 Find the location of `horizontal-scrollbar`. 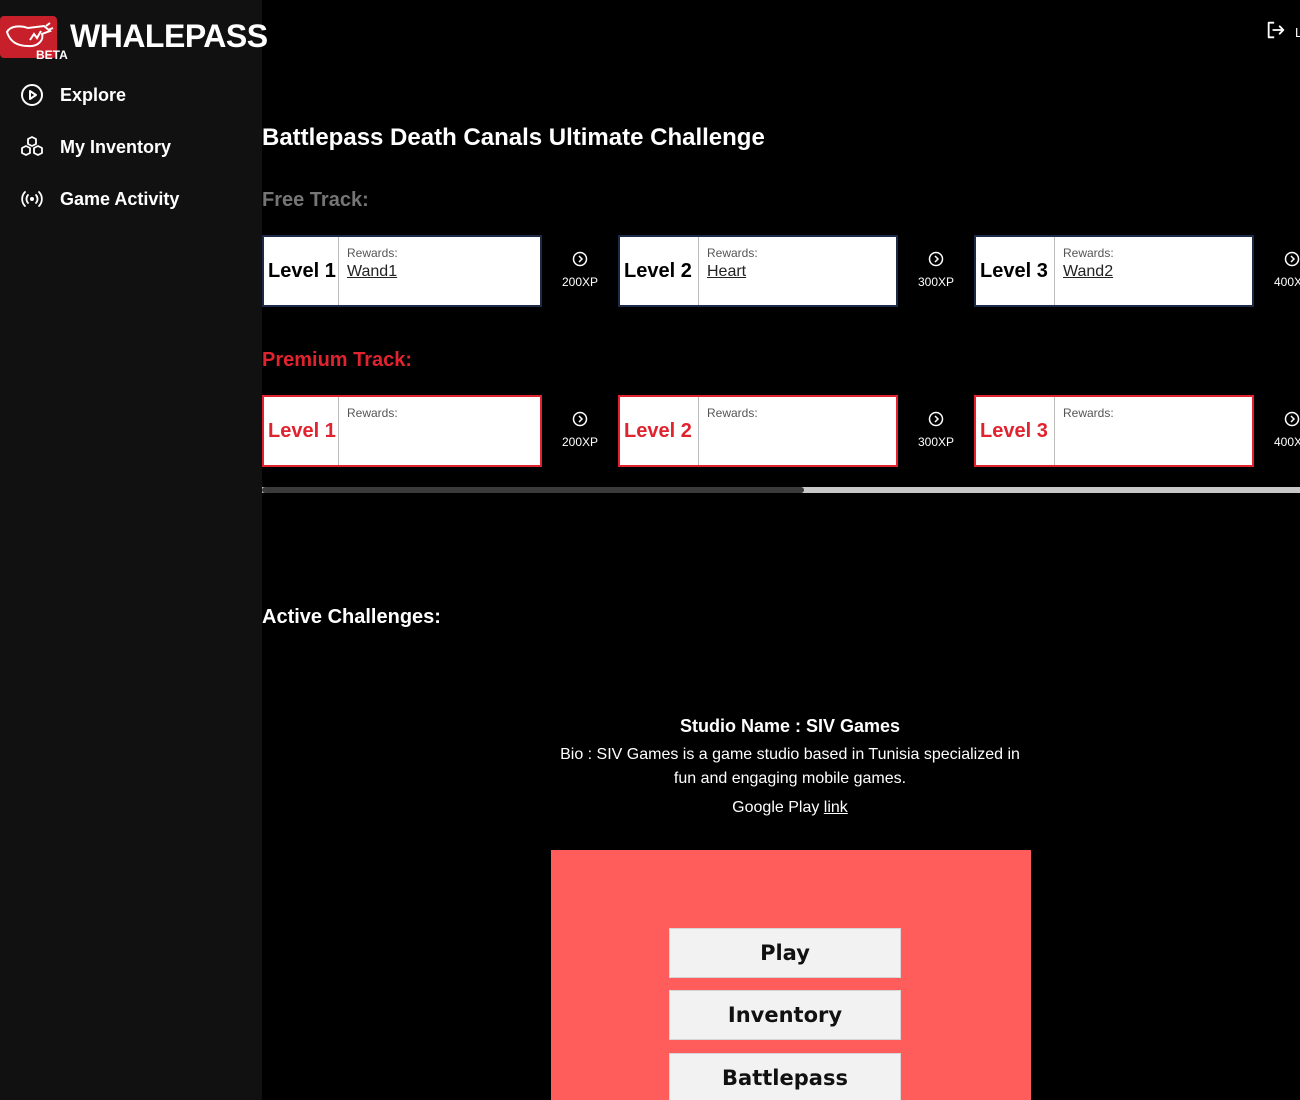

horizontal-scrollbar is located at coordinates (781, 490).